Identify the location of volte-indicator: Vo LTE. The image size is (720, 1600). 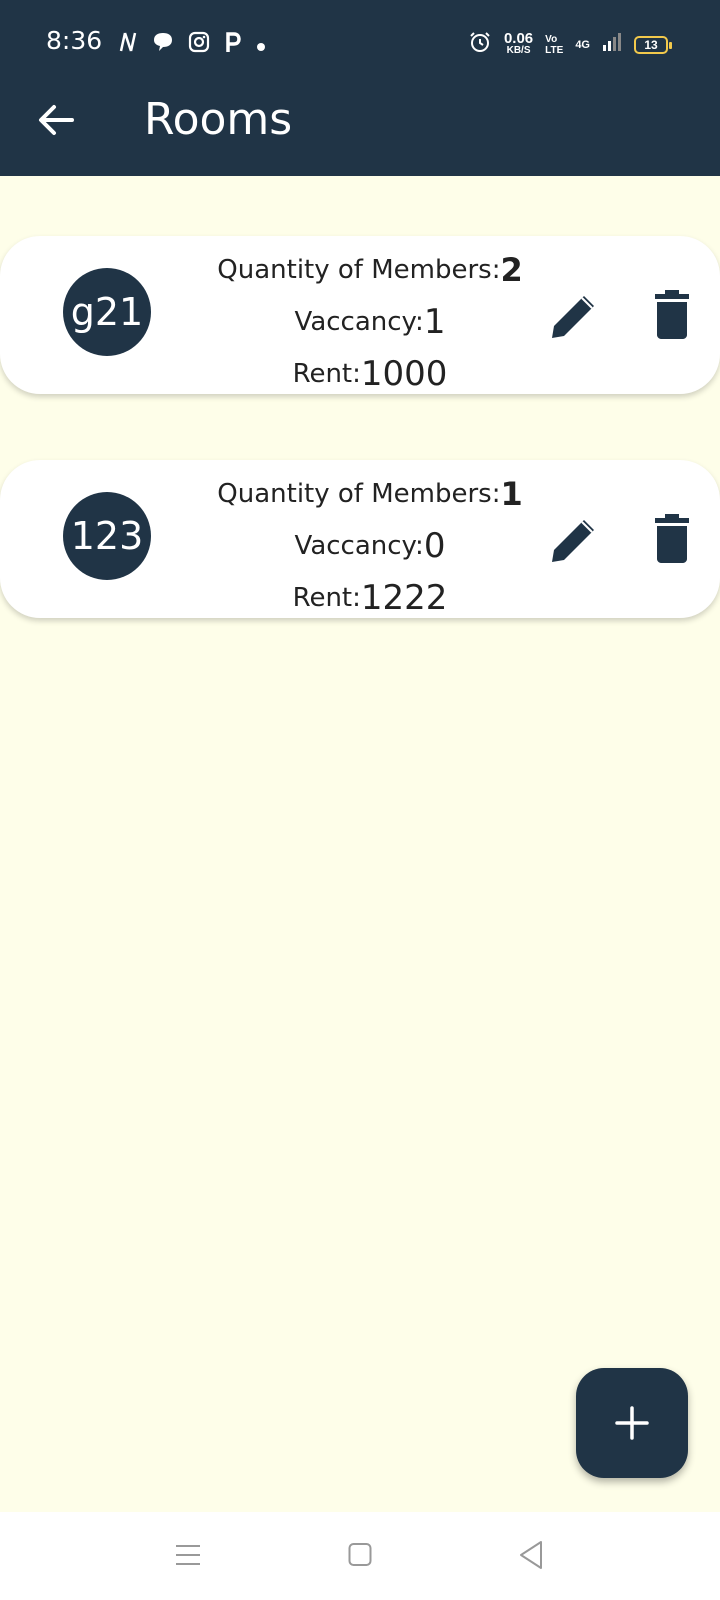
(554, 45).